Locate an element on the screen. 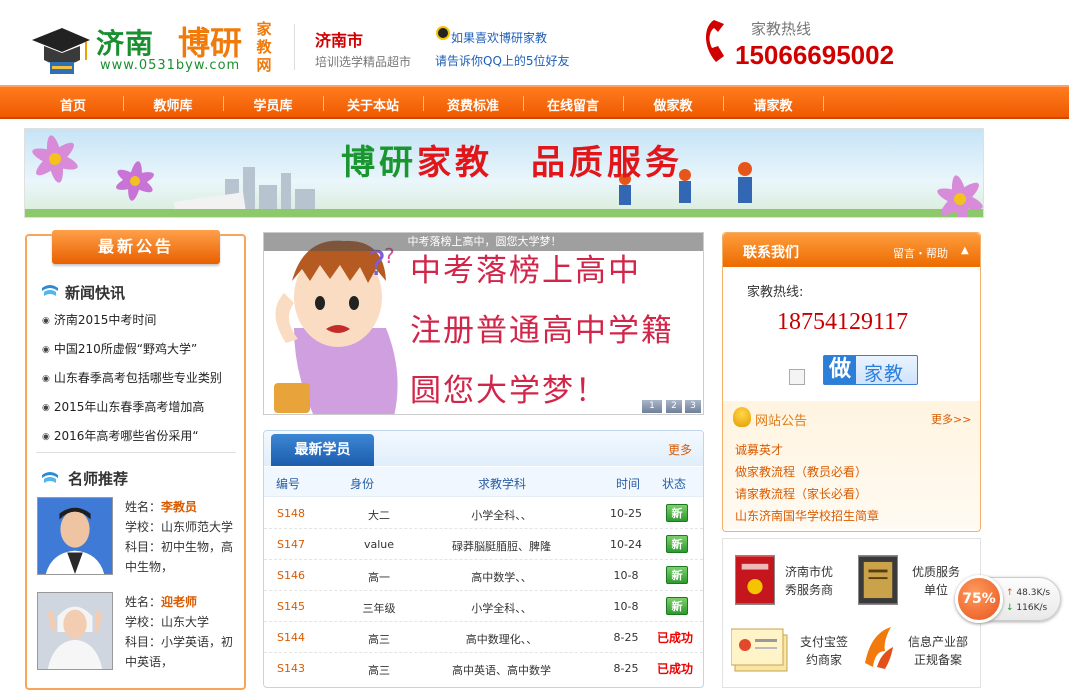 This screenshot has width=1069, height=692. news-section-title: 新闻快讯 is located at coordinates (95, 293).